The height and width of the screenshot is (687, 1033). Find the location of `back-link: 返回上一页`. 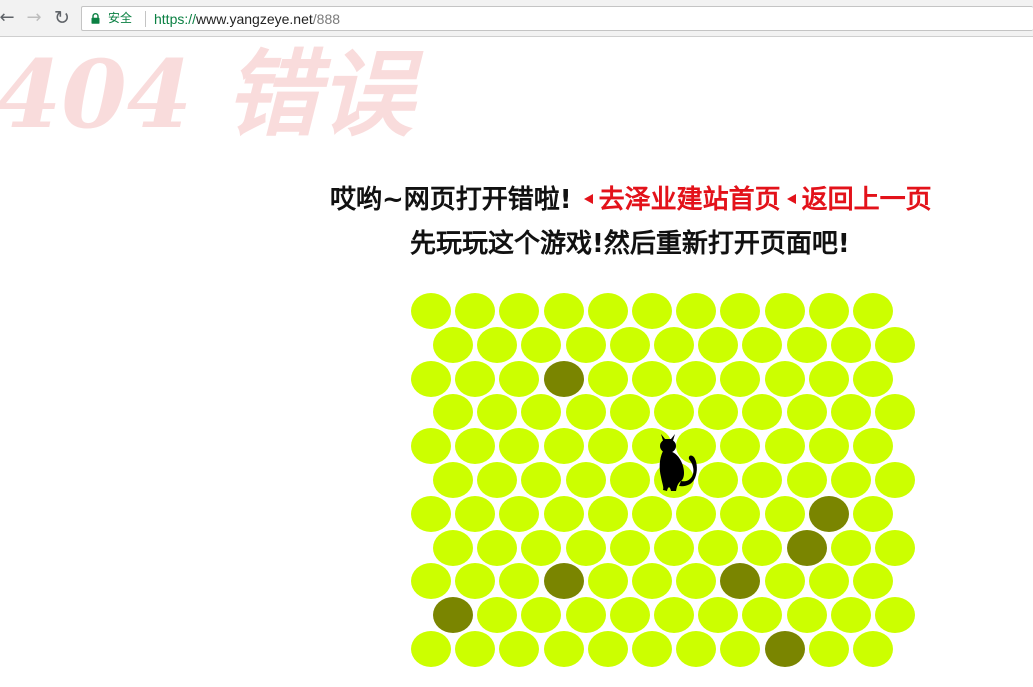

back-link: 返回上一页 is located at coordinates (867, 200).